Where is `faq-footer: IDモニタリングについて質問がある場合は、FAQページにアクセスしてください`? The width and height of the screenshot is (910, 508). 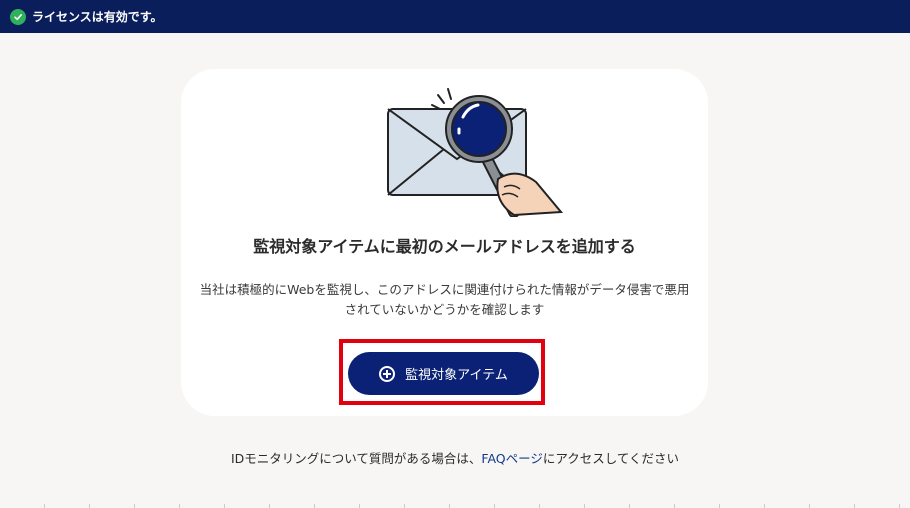
faq-footer: IDモニタリングについて質問がある場合は、FAQページにアクセスしてください is located at coordinates (455, 457).